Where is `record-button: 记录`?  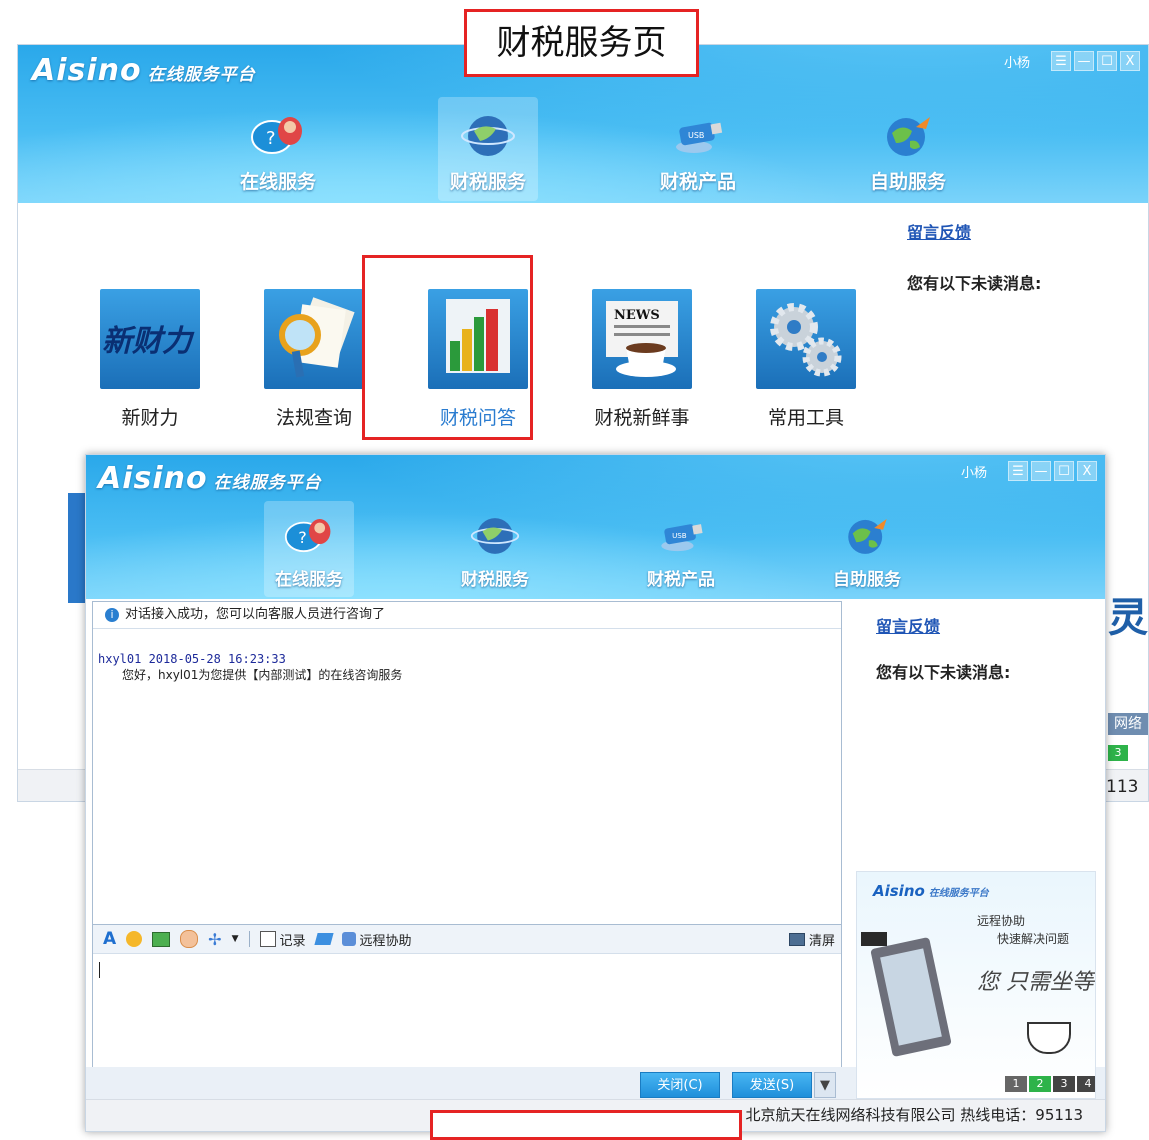
record-button: 记录 is located at coordinates (282, 939).